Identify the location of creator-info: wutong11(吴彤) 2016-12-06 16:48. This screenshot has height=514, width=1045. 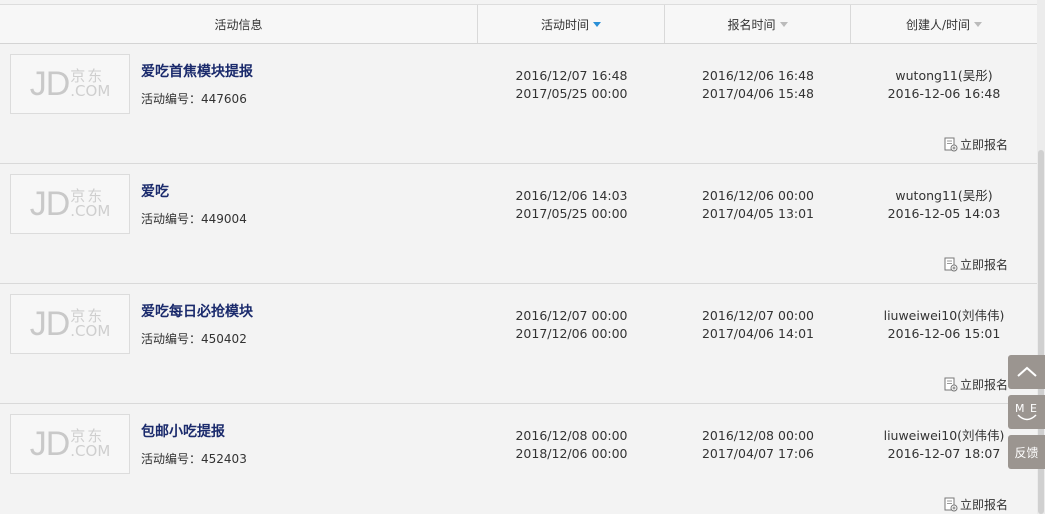
(944, 85).